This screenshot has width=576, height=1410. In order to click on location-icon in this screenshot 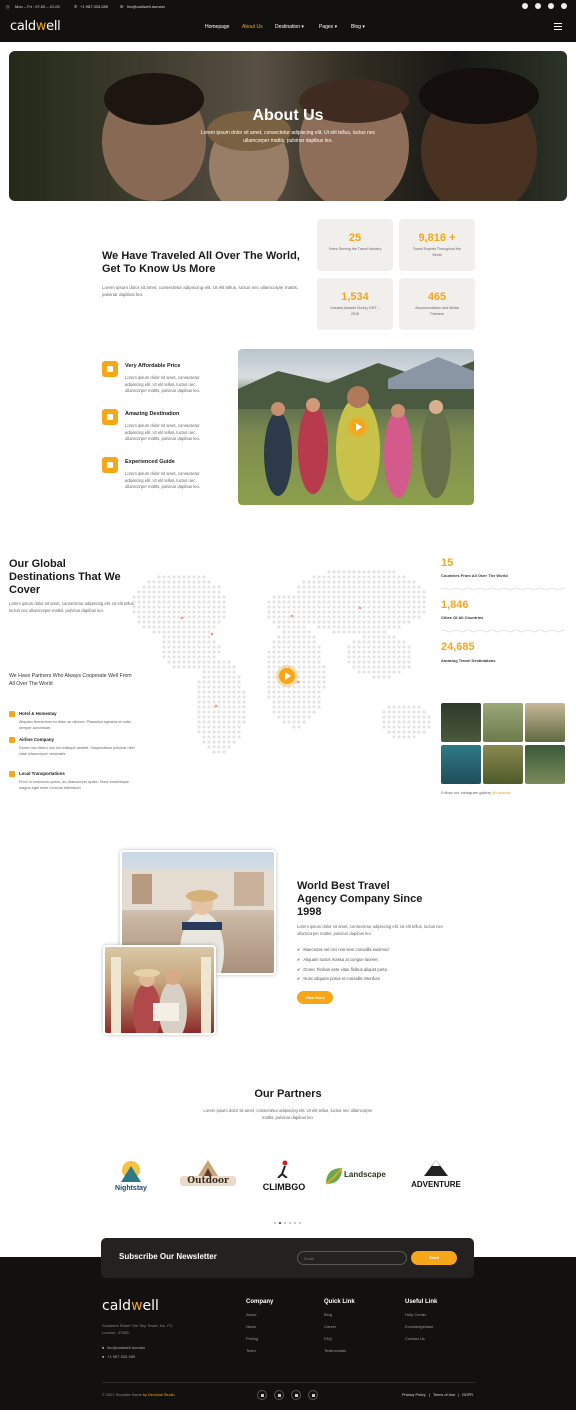, I will do `click(110, 417)`.